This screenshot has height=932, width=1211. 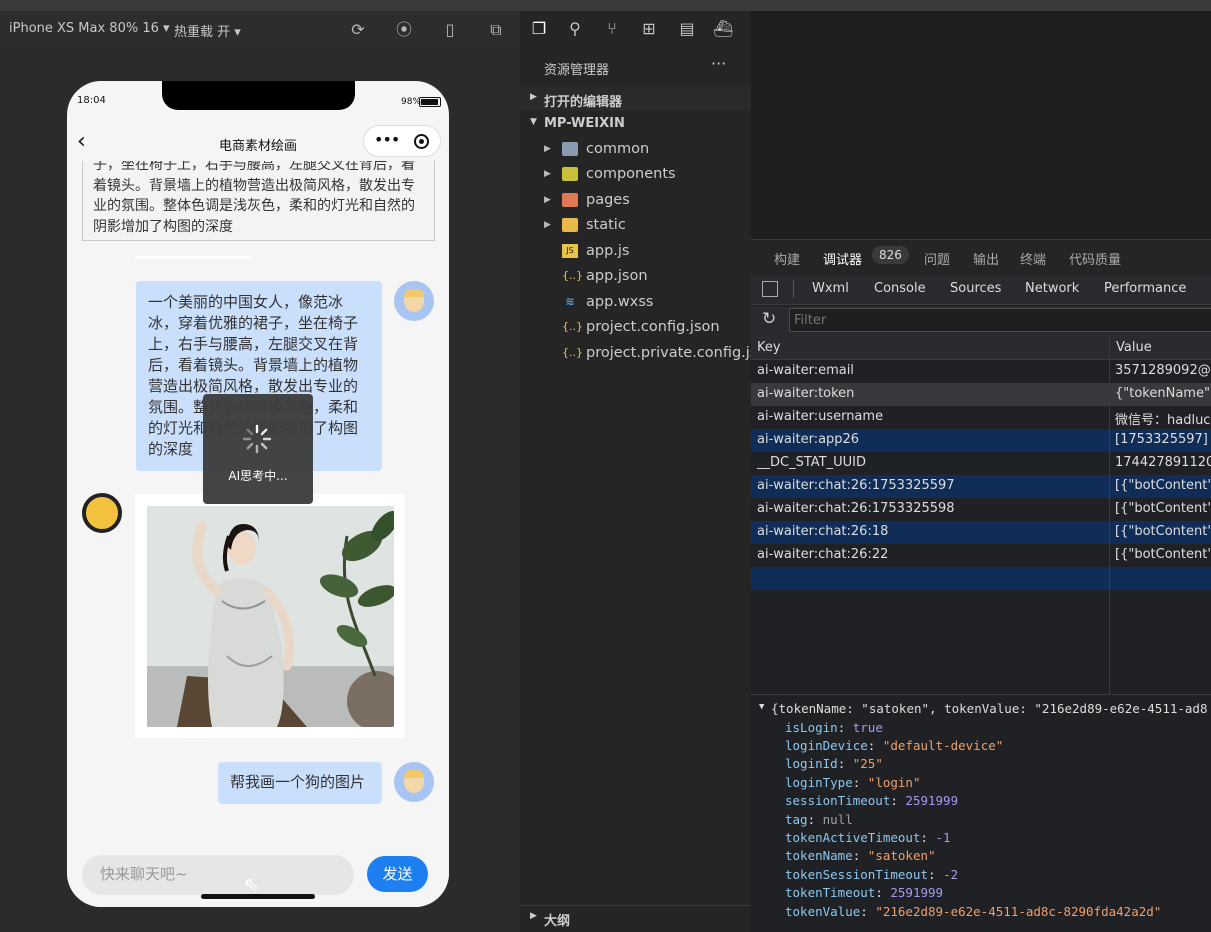 I want to click on detail-value: "216e2d89-e62e-4511-ad8c-8290fda42a2d", so click(x=1018, y=911).